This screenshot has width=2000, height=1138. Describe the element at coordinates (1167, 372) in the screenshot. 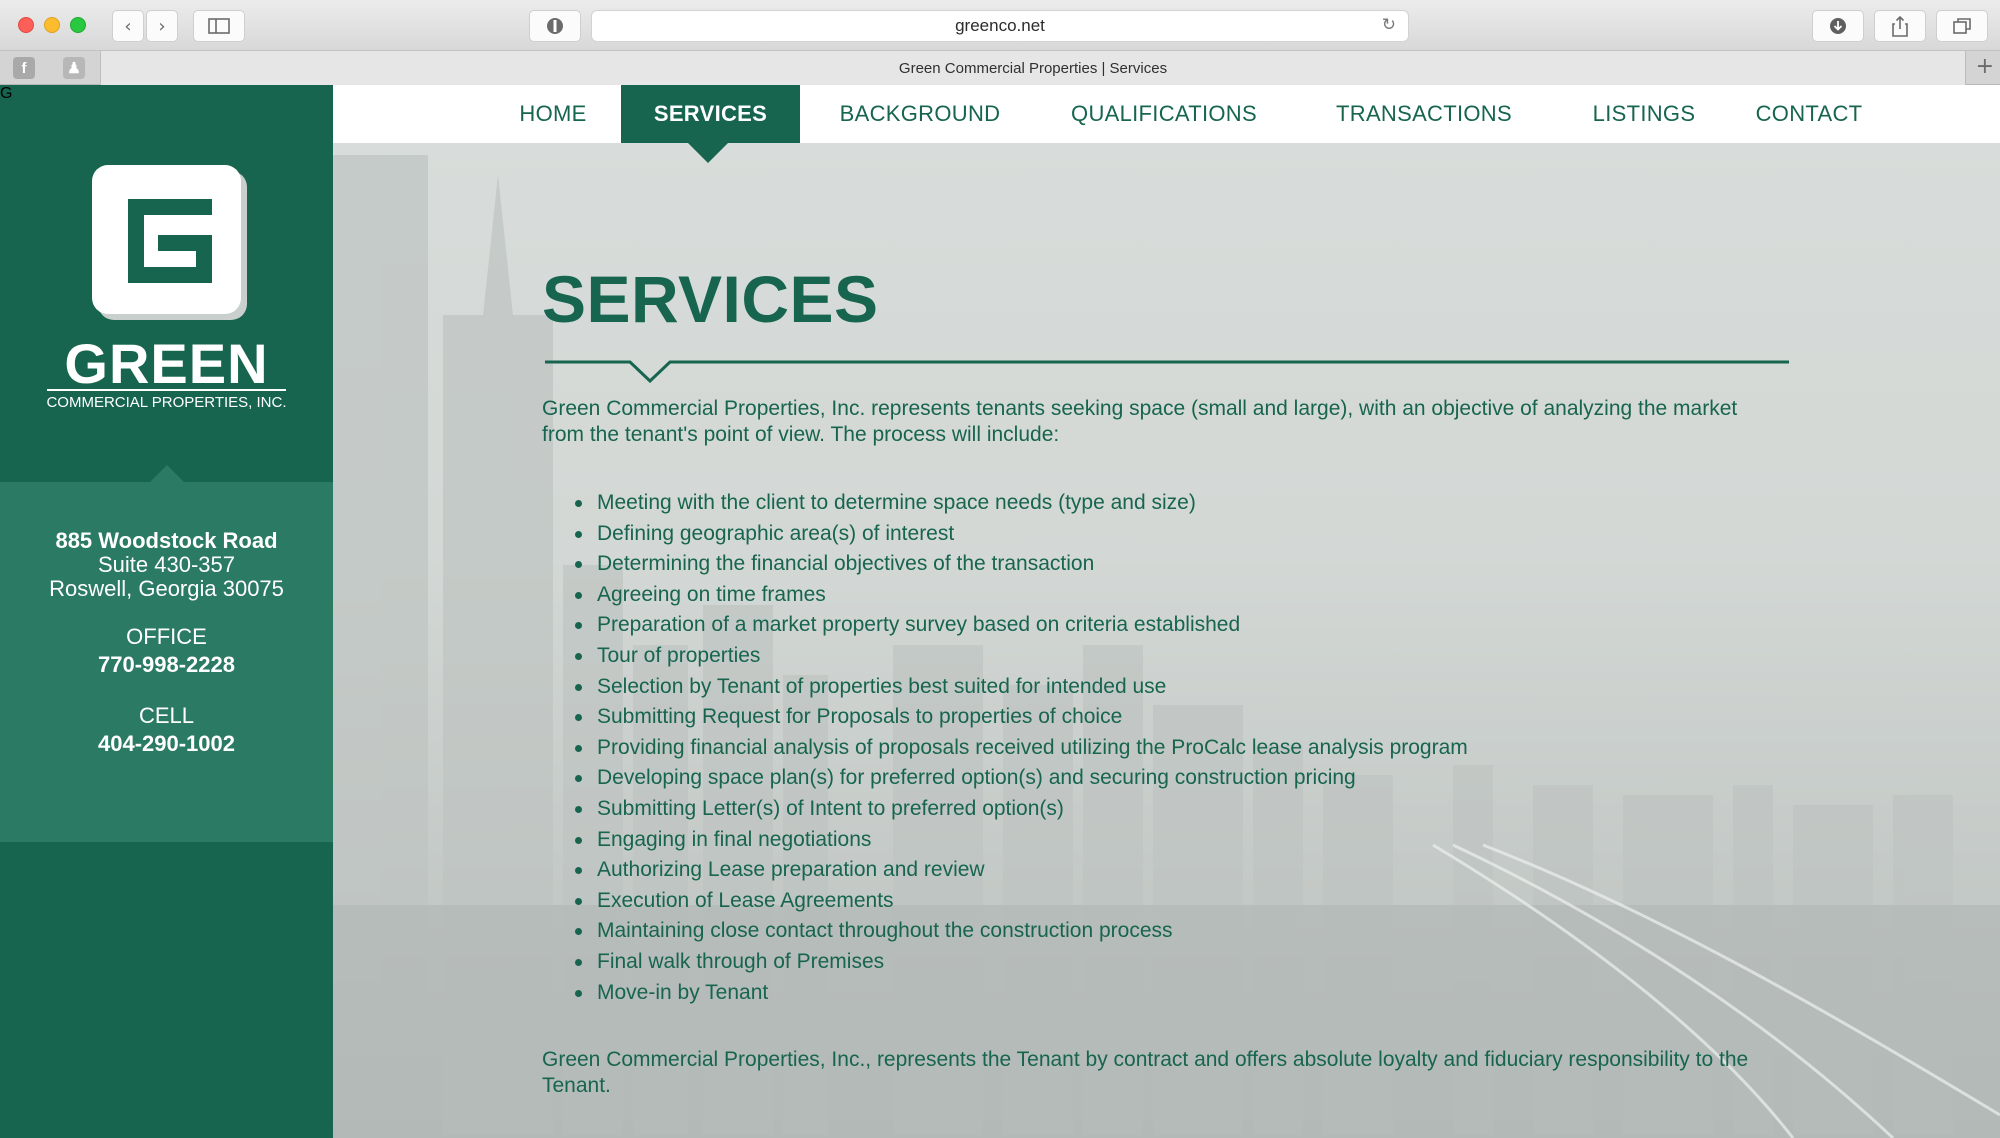

I see `title-divider` at that location.